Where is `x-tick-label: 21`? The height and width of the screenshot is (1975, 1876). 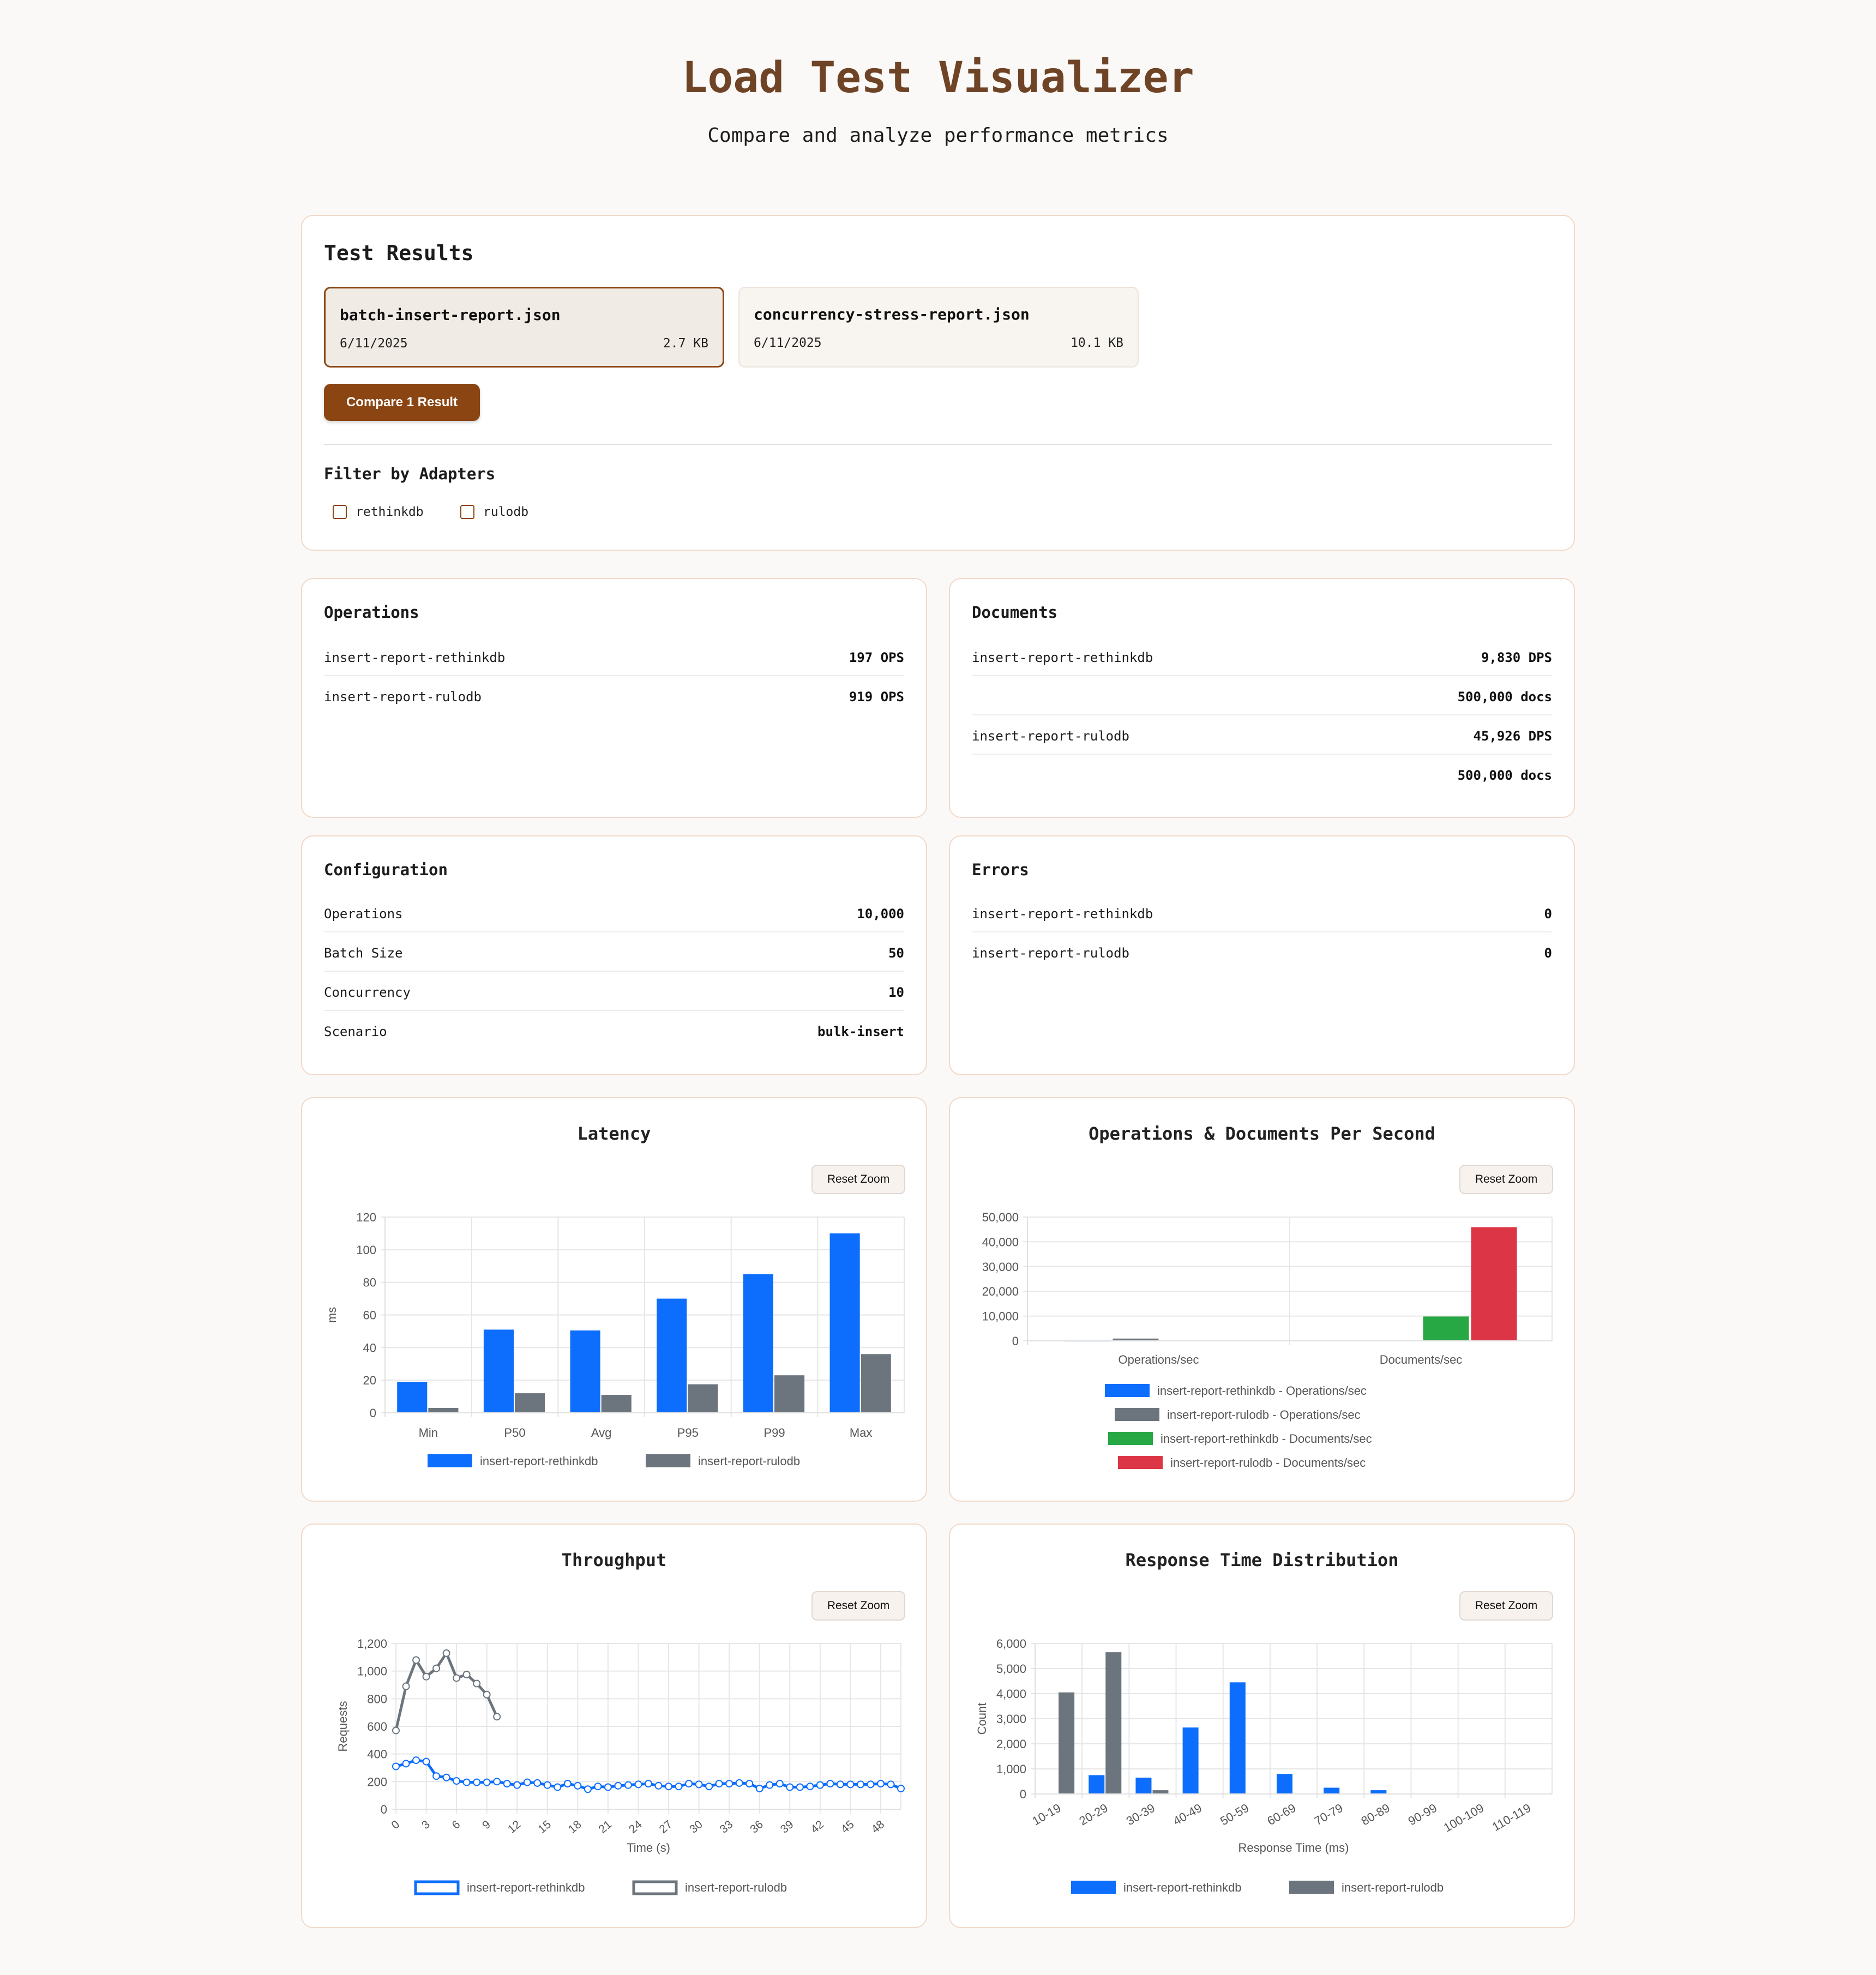
x-tick-label: 21 is located at coordinates (605, 1827).